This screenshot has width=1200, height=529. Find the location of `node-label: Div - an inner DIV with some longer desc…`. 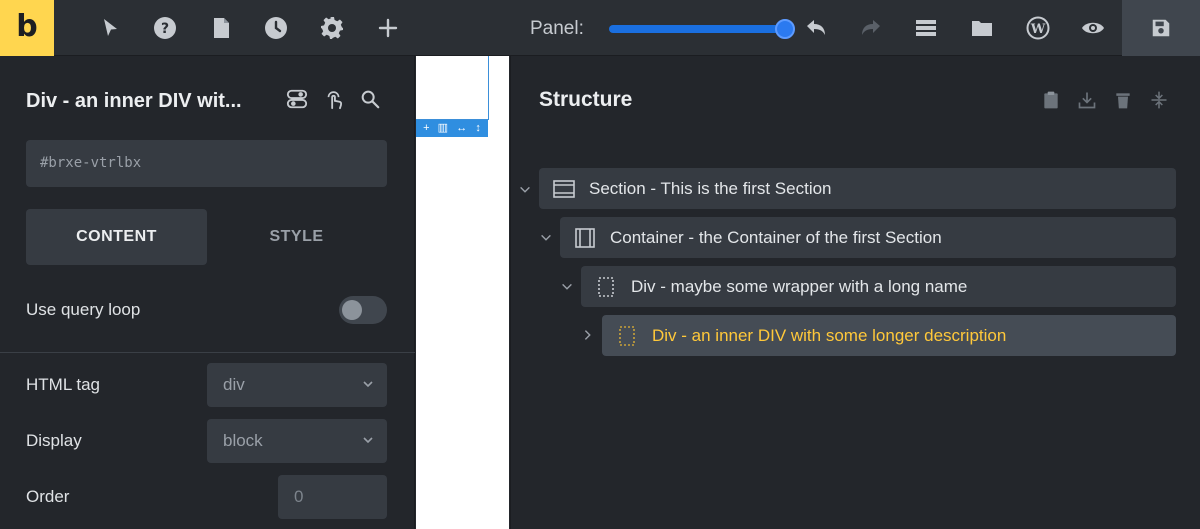

node-label: Div - an inner DIV with some longer desc… is located at coordinates (829, 335).